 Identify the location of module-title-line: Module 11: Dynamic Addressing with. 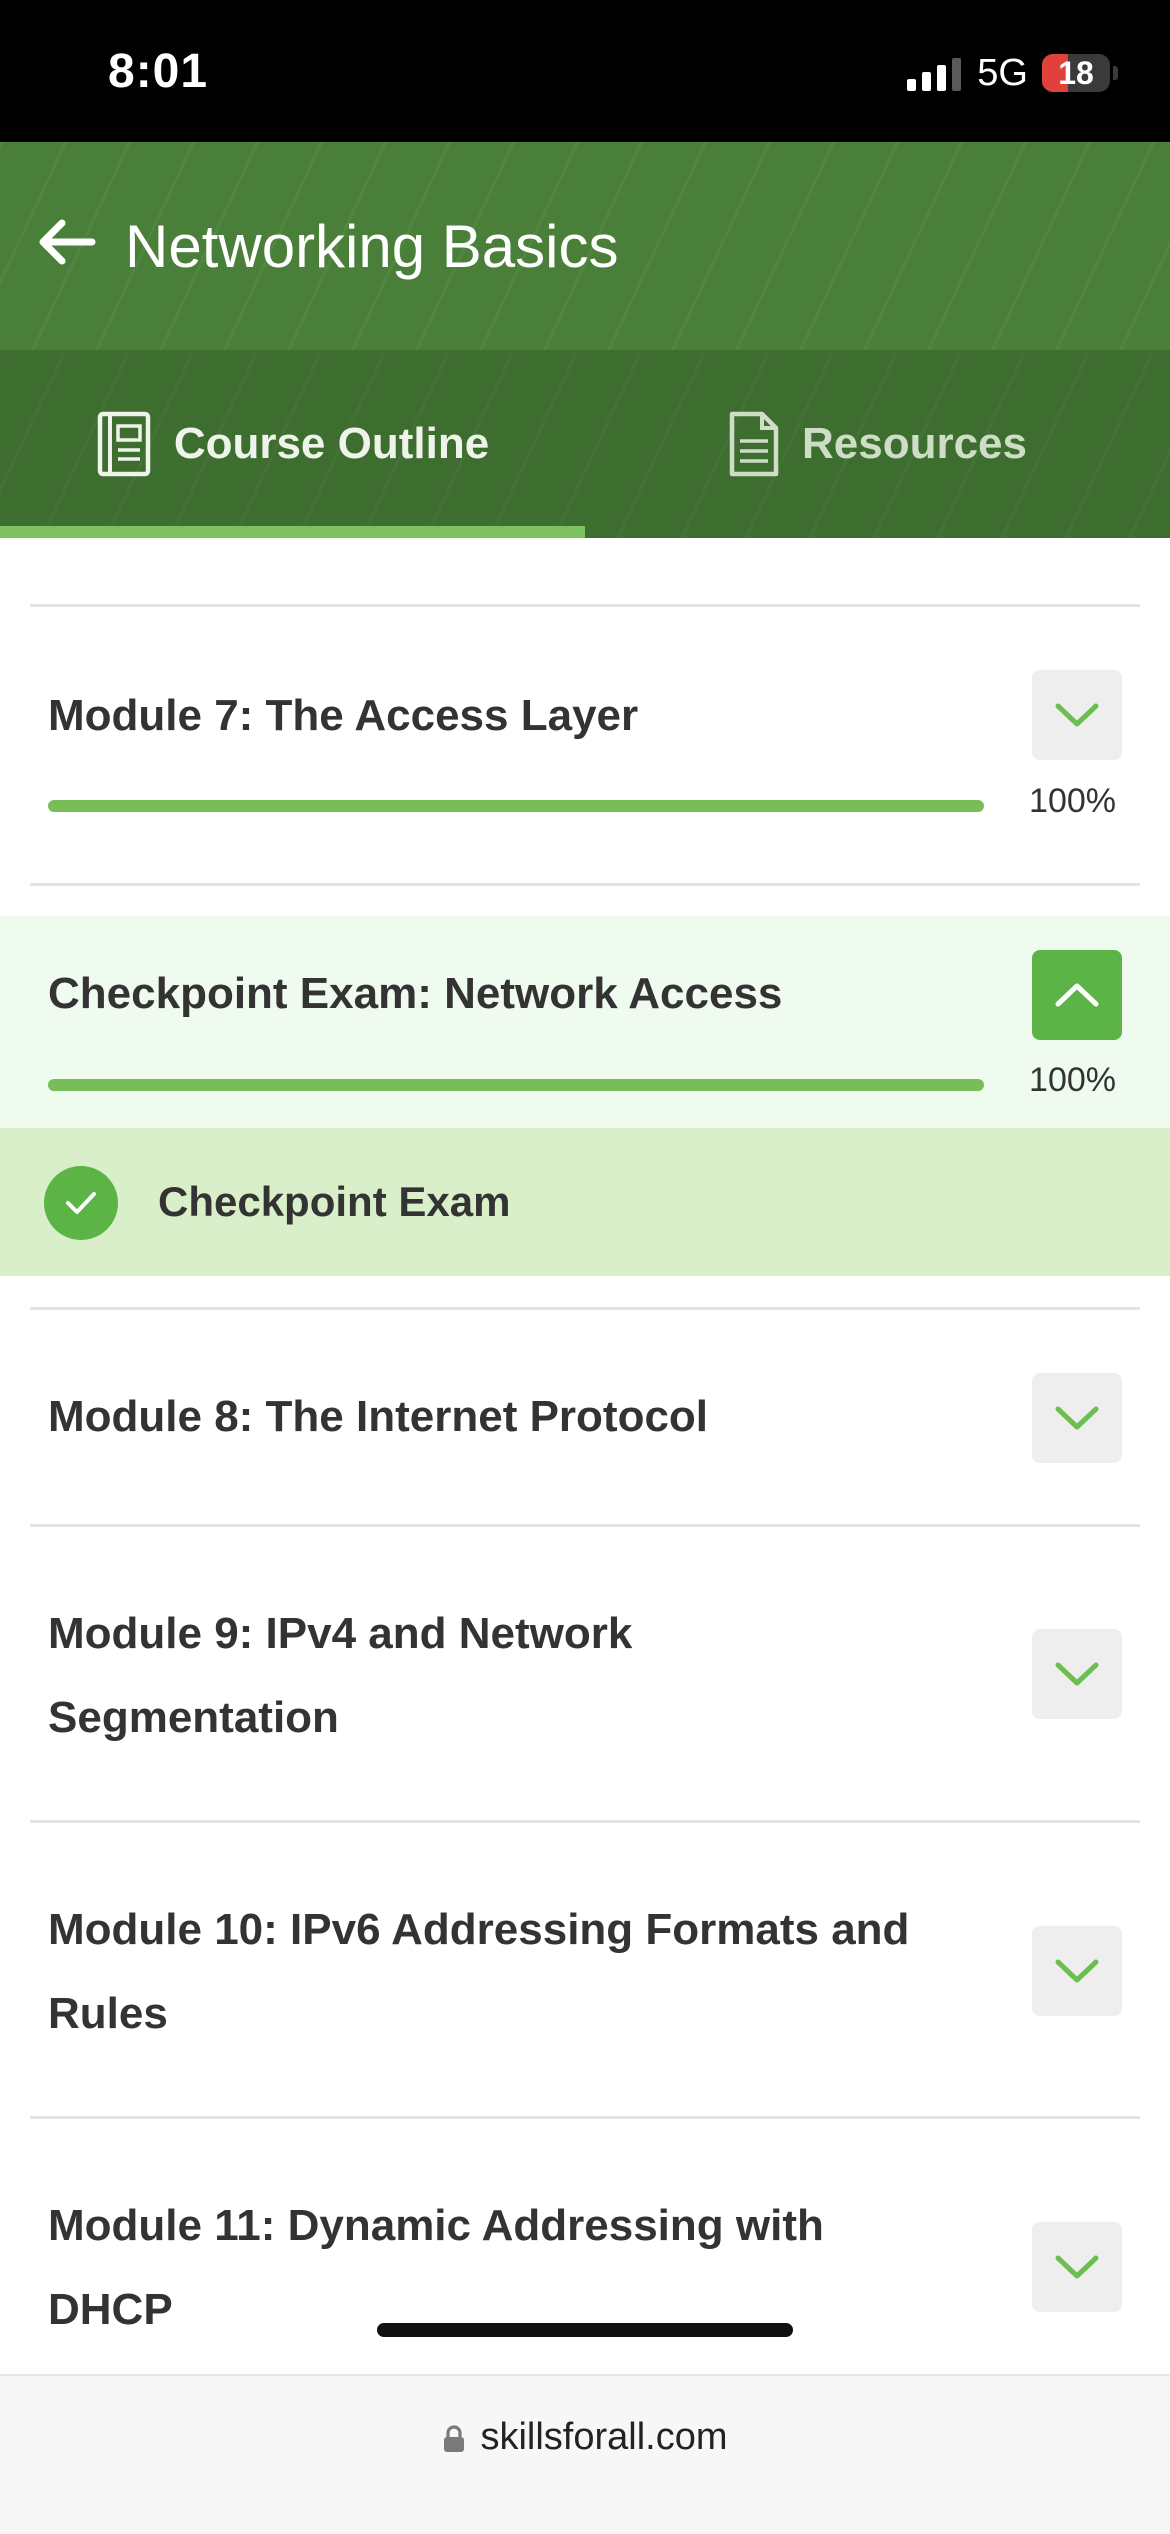
(436, 2225).